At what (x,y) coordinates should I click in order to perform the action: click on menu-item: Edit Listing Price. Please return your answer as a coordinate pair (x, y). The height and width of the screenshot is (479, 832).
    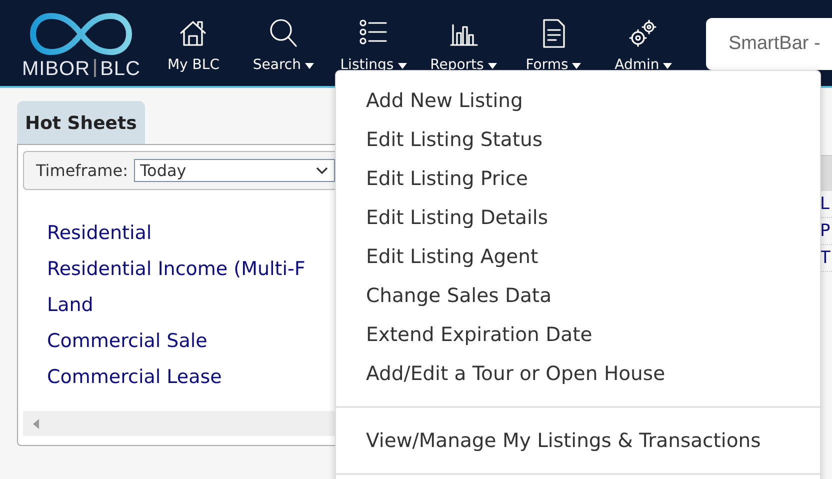
    Looking at the image, I should click on (432, 178).